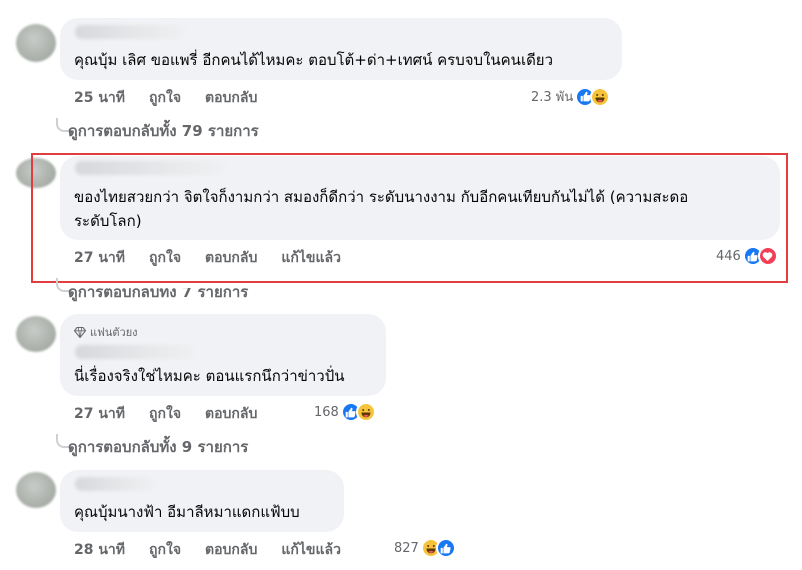 This screenshot has height=570, width=802. What do you see at coordinates (445, 548) in the screenshot?
I see `like-icon` at bounding box center [445, 548].